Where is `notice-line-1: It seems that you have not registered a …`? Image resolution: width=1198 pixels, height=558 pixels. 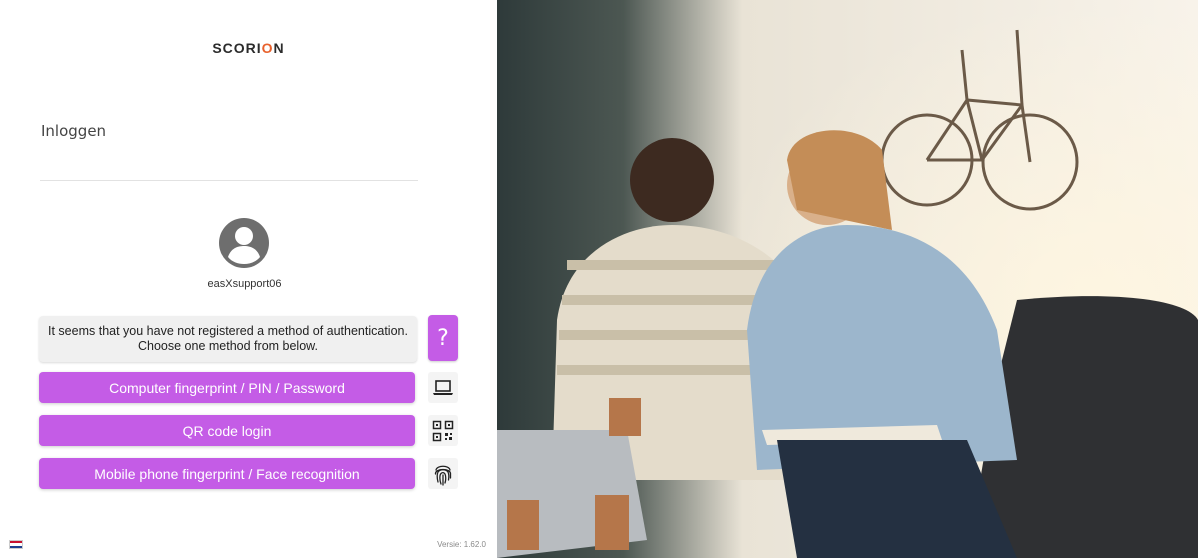 notice-line-1: It seems that you have not registered a … is located at coordinates (228, 331).